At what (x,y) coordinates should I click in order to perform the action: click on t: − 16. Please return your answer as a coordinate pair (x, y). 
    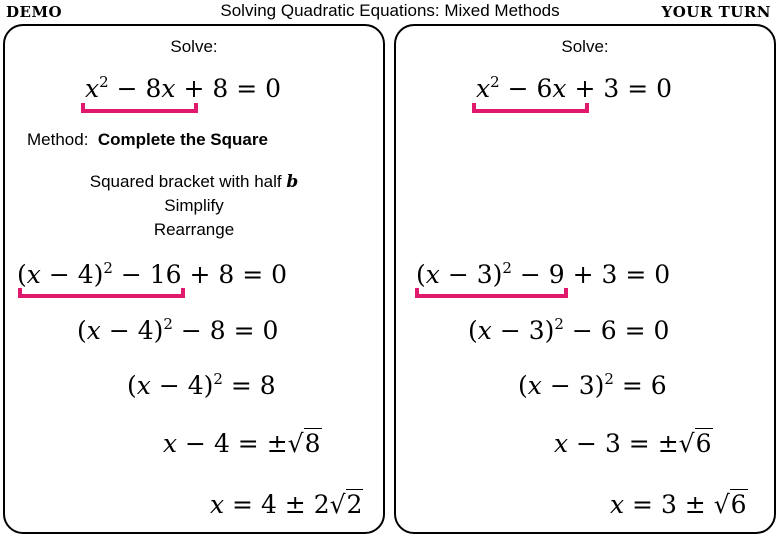
    Looking at the image, I should click on (147, 274).